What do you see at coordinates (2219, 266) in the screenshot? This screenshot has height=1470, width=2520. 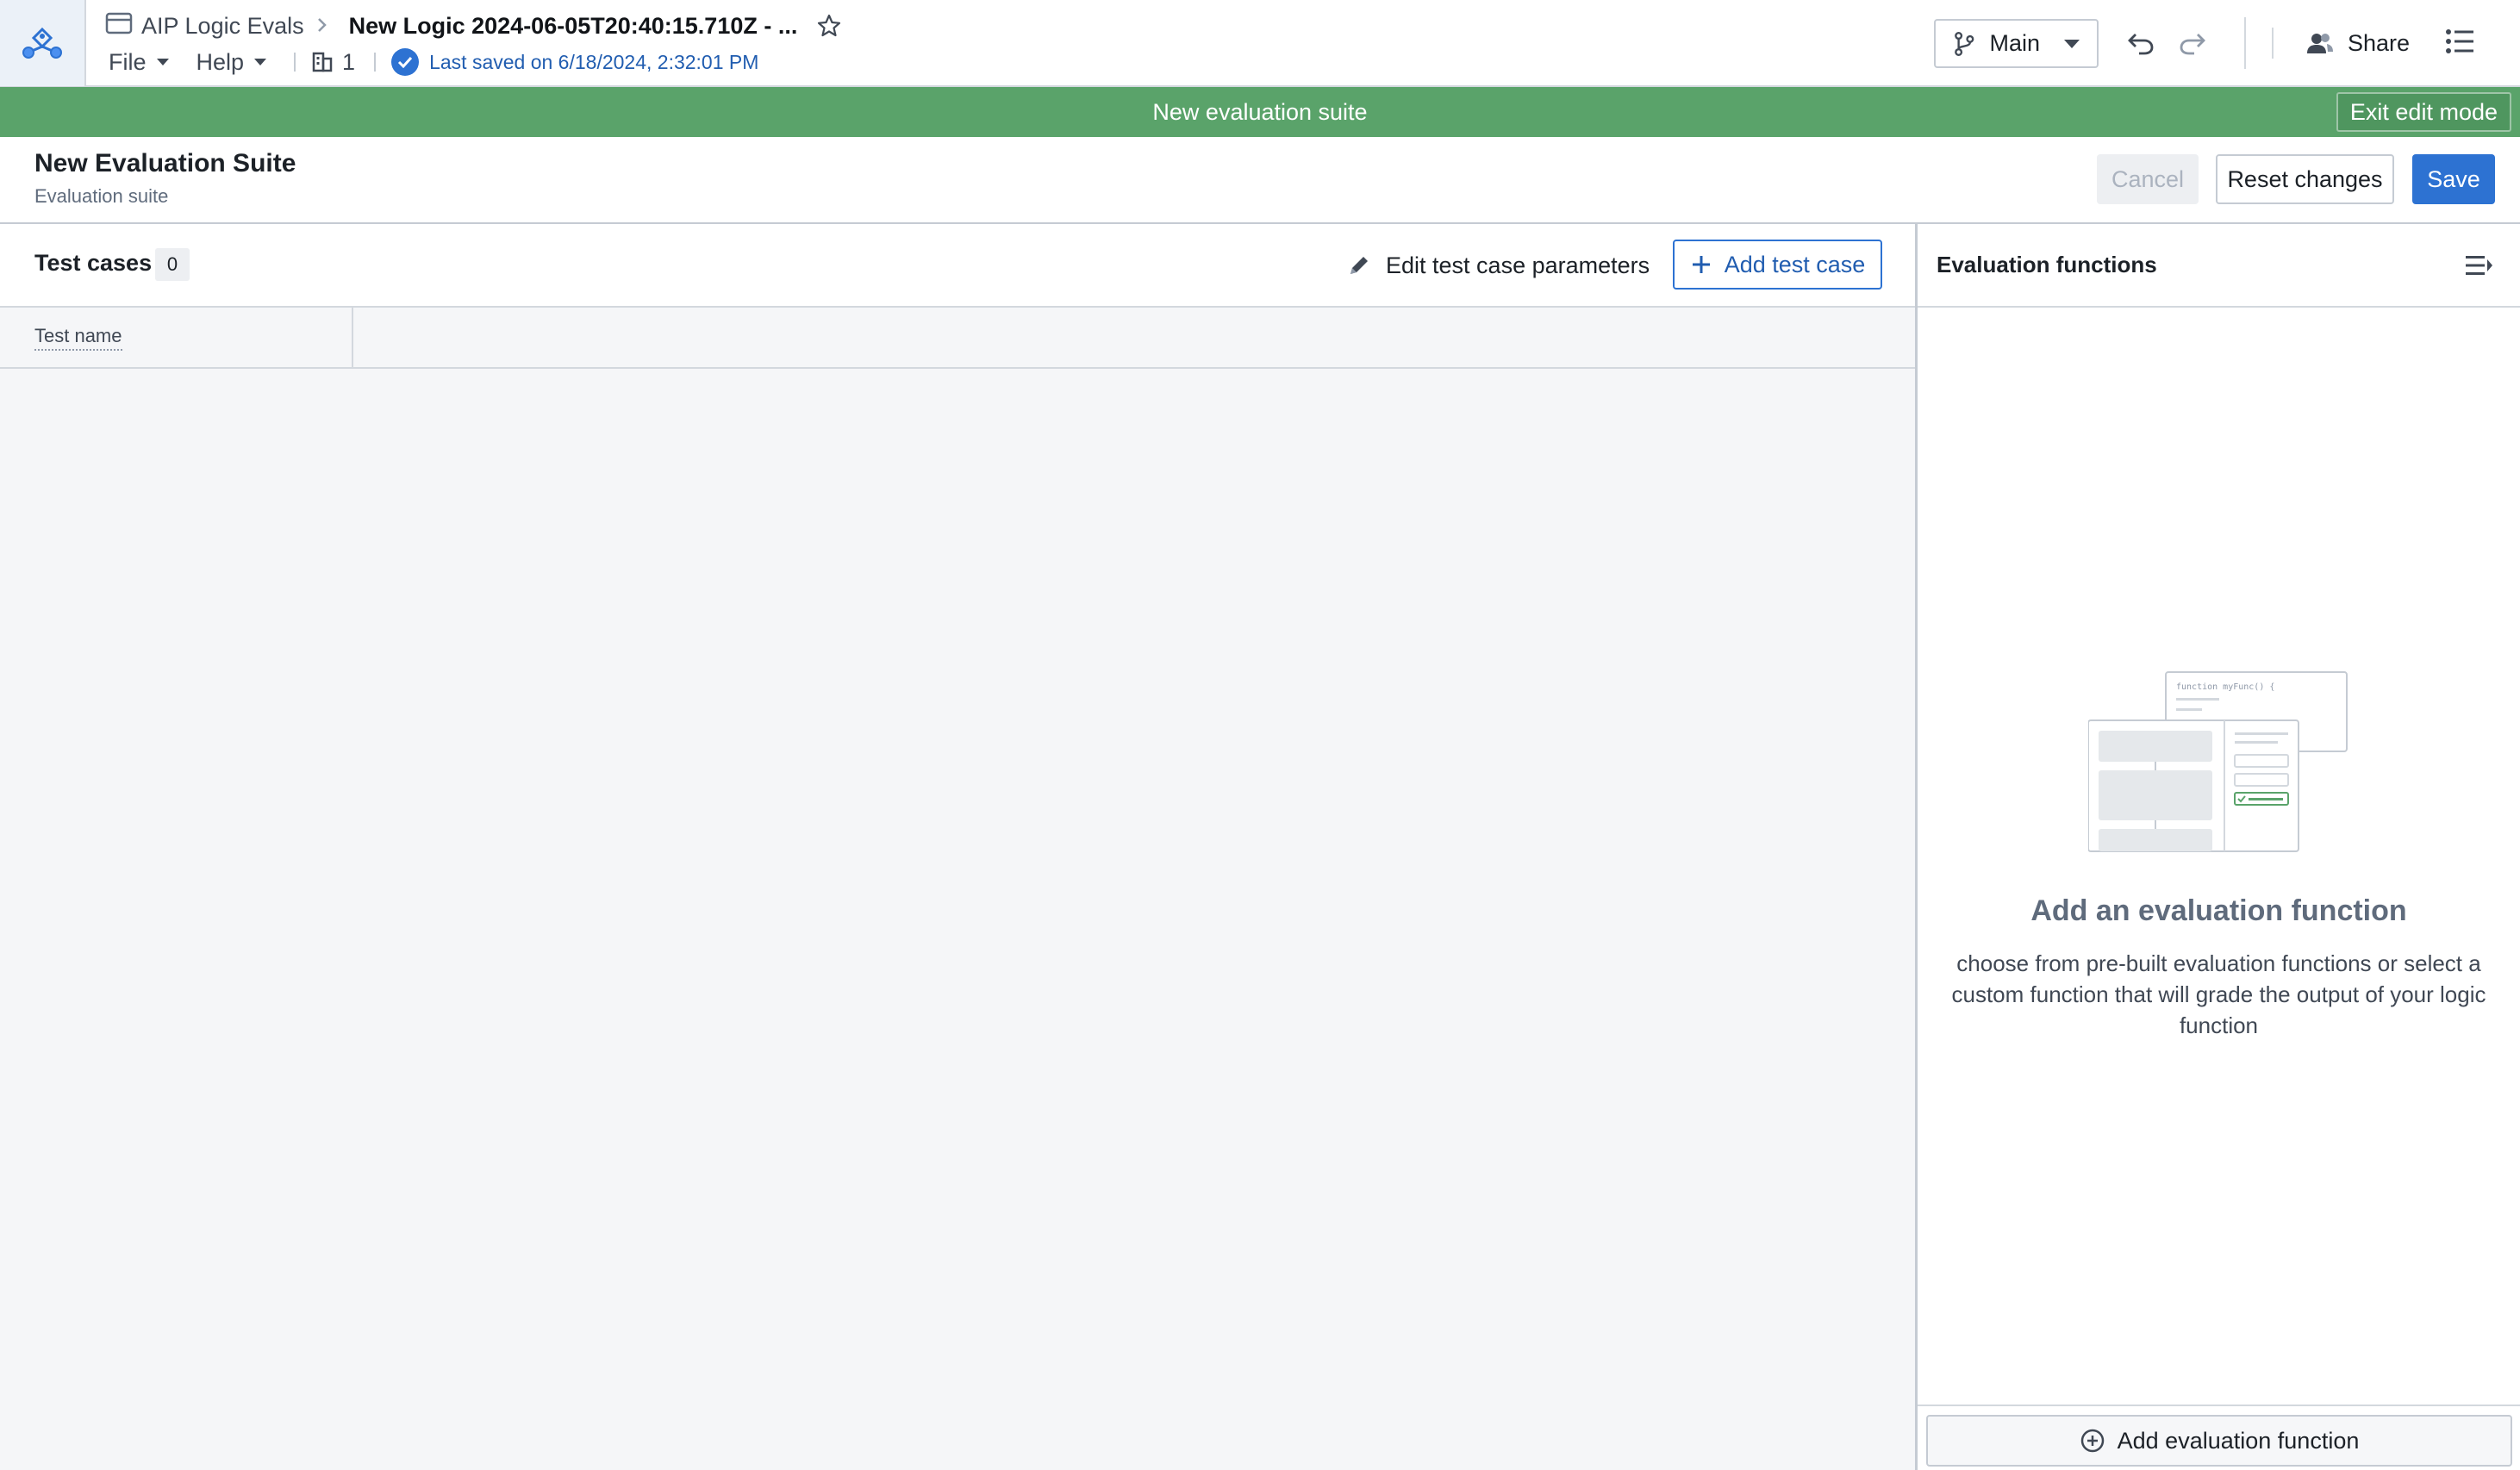 I see `evaluation-functions-header: Evaluation functions` at bounding box center [2219, 266].